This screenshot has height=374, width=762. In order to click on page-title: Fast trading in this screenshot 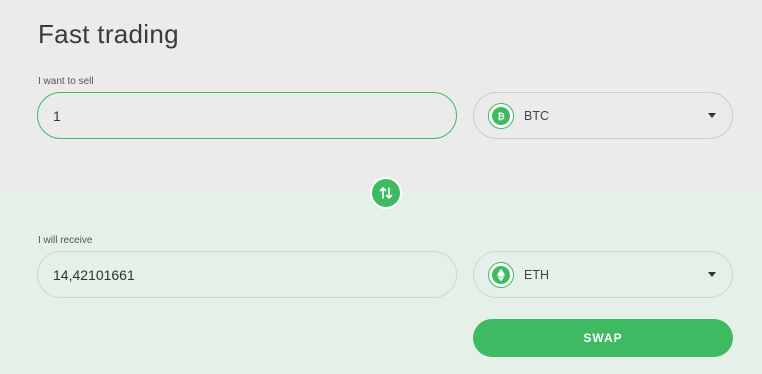, I will do `click(108, 34)`.